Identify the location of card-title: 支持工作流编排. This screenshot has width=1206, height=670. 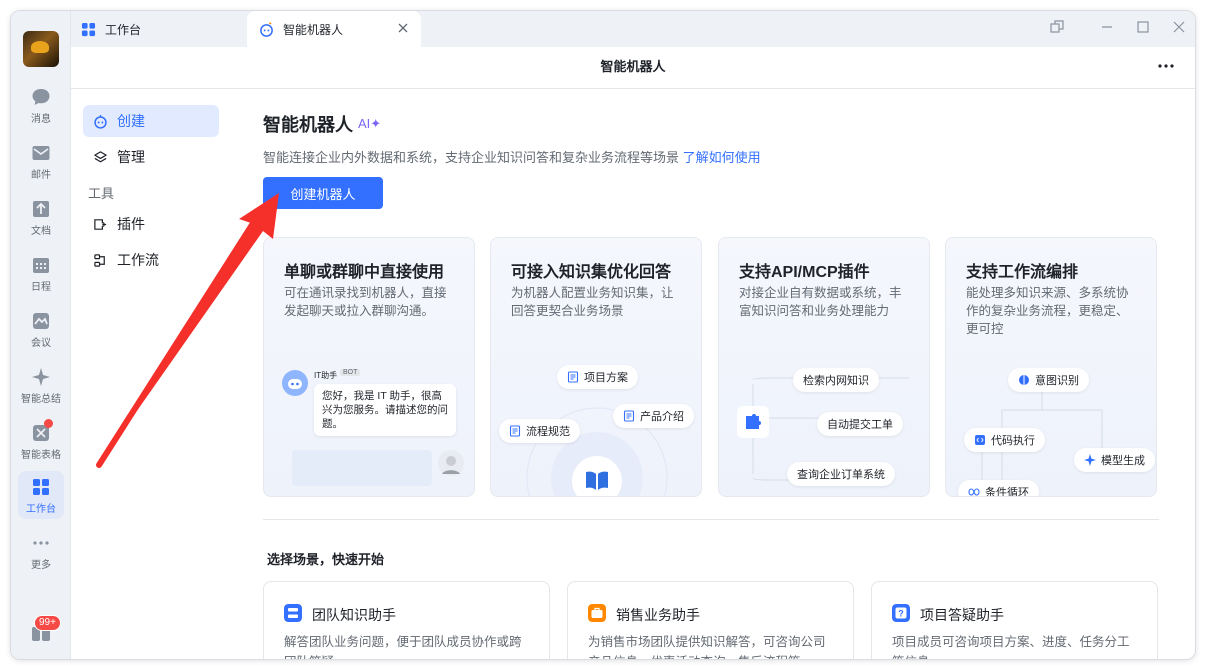
(1022, 272).